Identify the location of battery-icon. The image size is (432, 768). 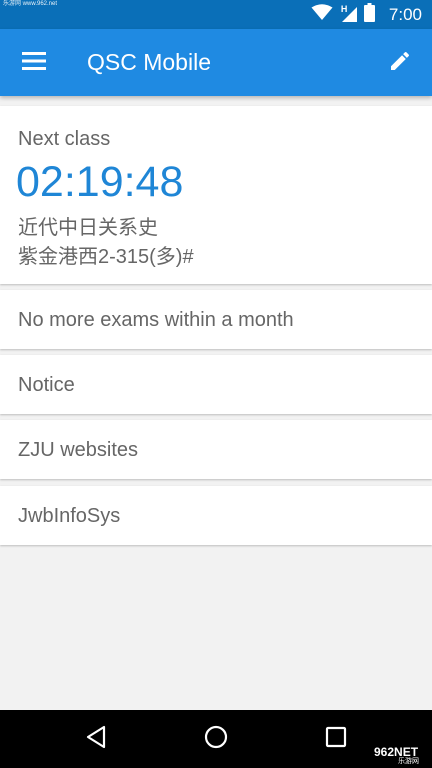
(369, 14).